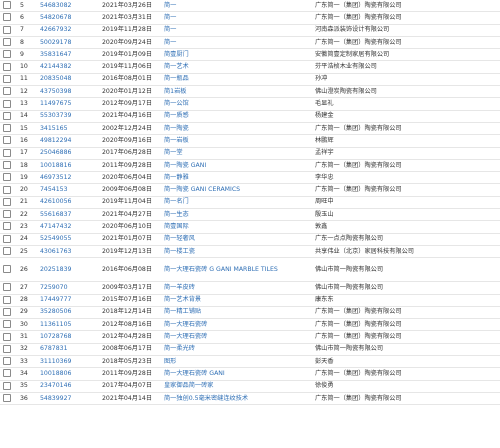  I want to click on trademark-name-link: 简一羊皮砖, so click(237, 288).